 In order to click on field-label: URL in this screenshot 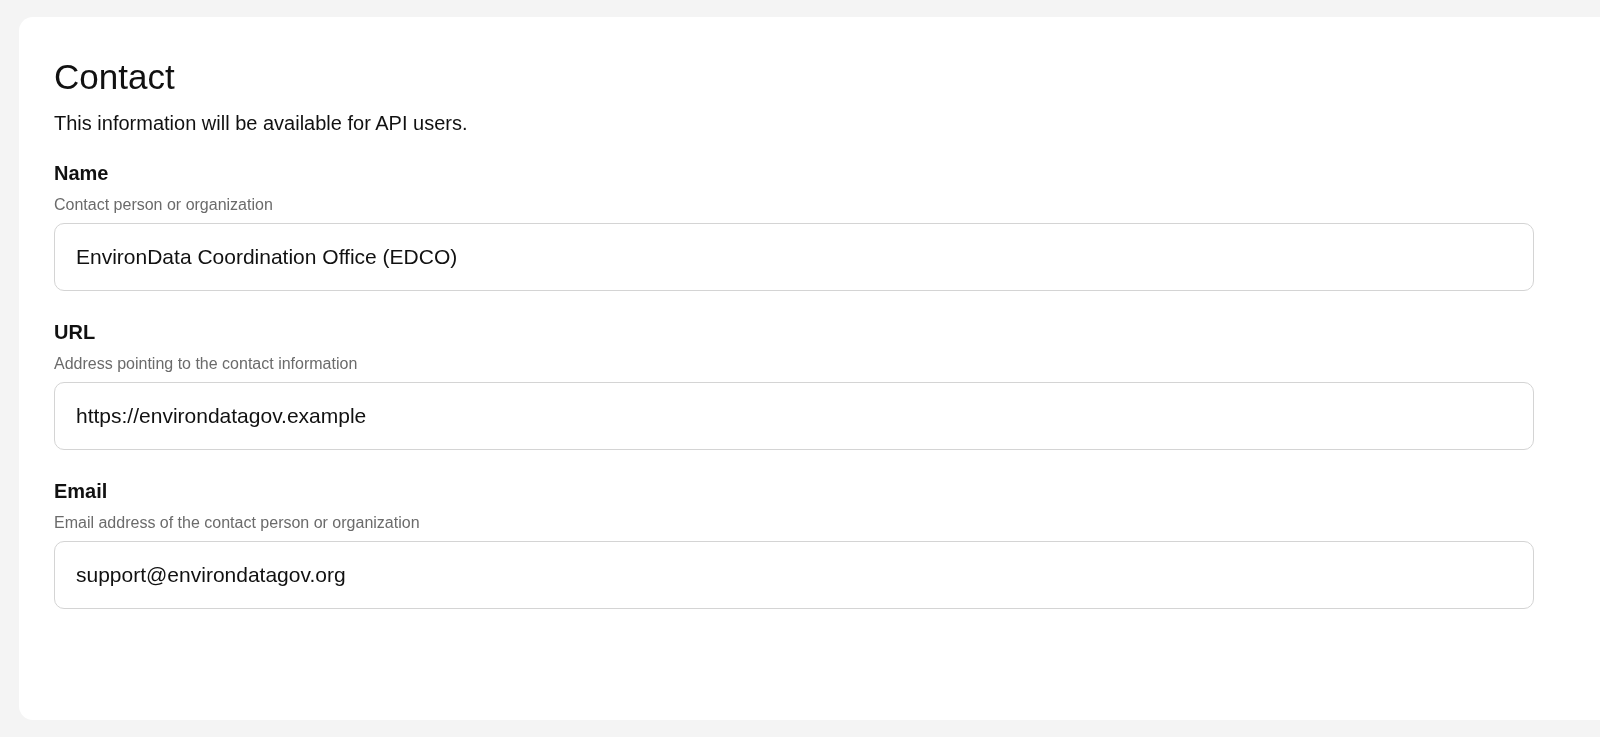, I will do `click(75, 332)`.